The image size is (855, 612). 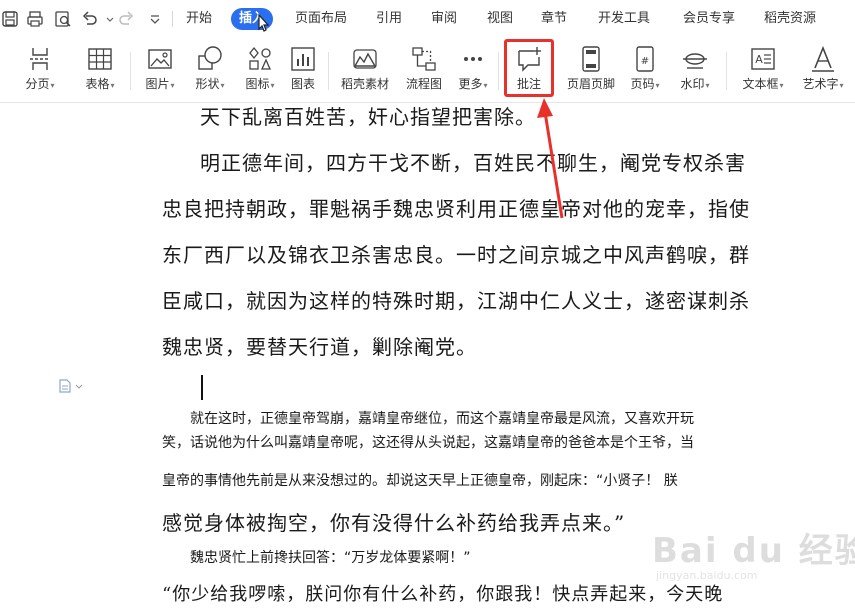 I want to click on icon-library-label: 图标, so click(x=257, y=84).